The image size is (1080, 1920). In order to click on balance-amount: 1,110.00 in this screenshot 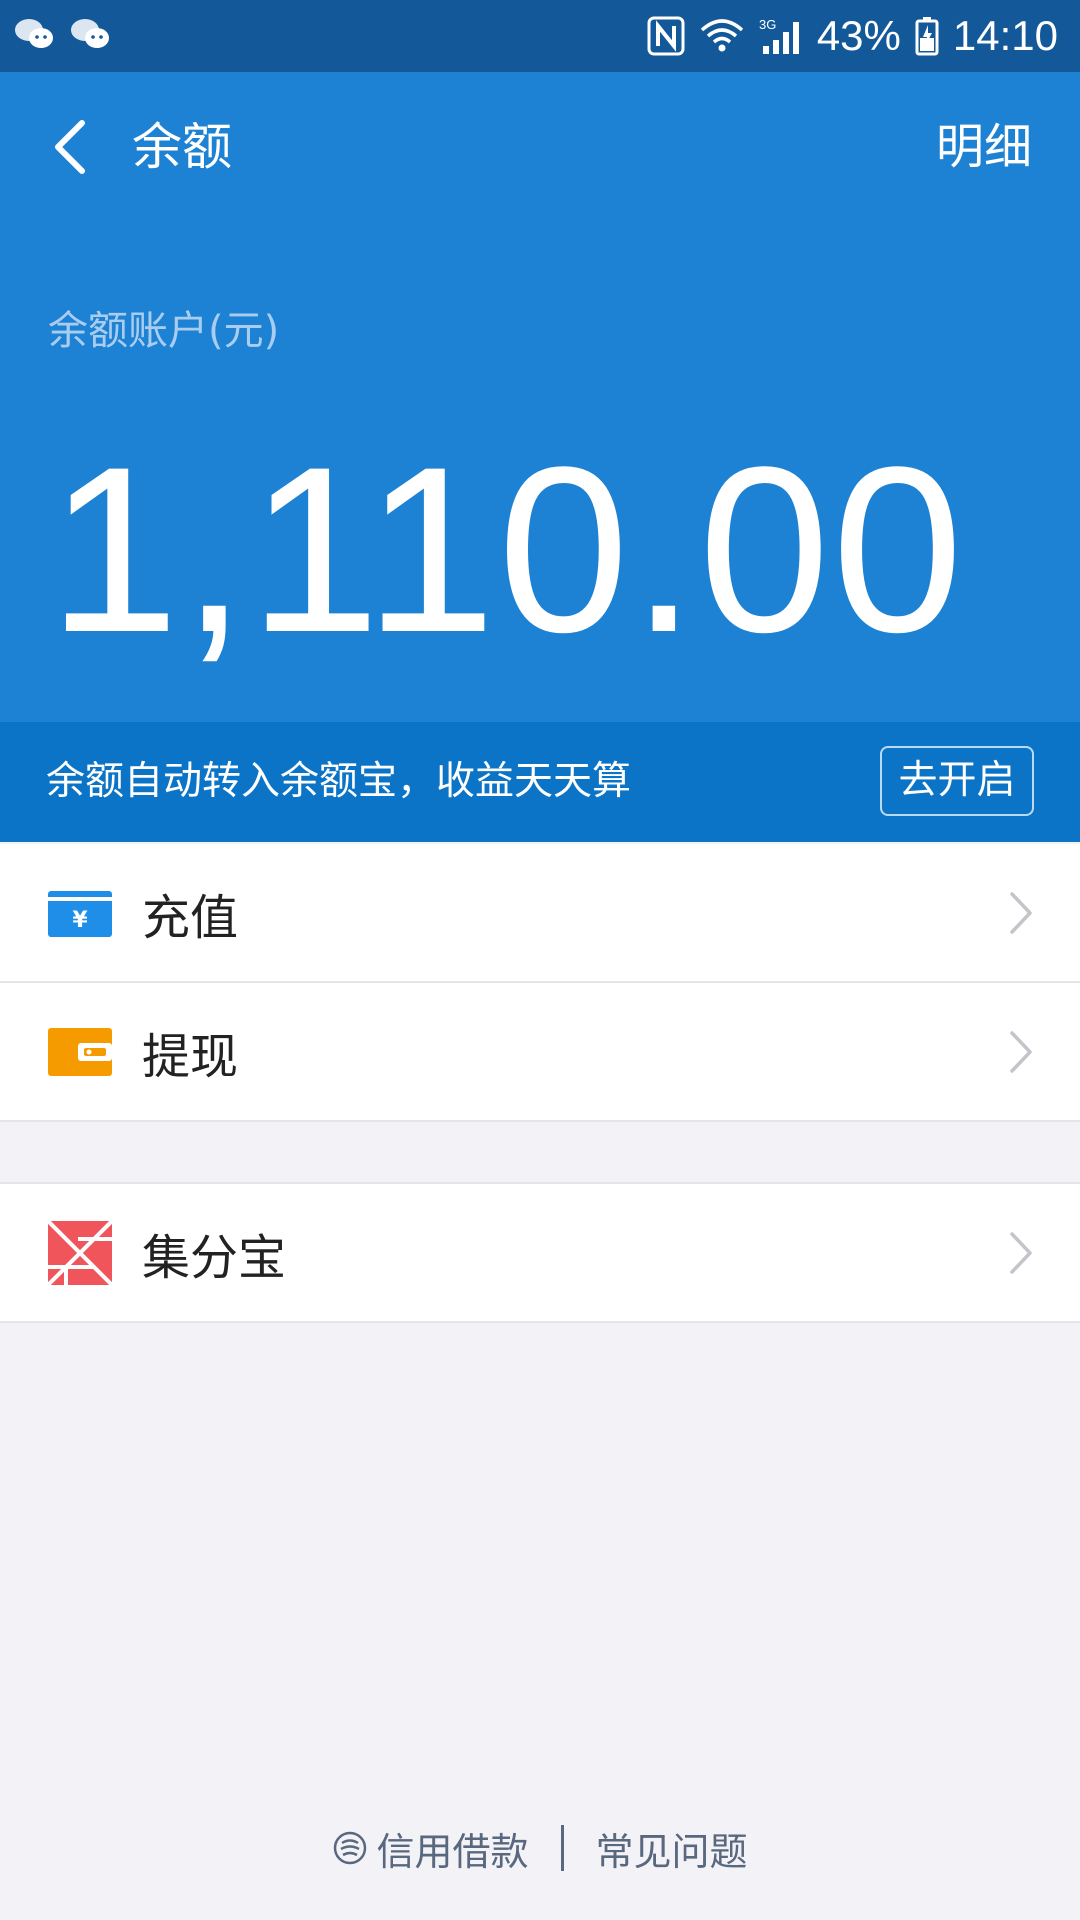, I will do `click(507, 550)`.